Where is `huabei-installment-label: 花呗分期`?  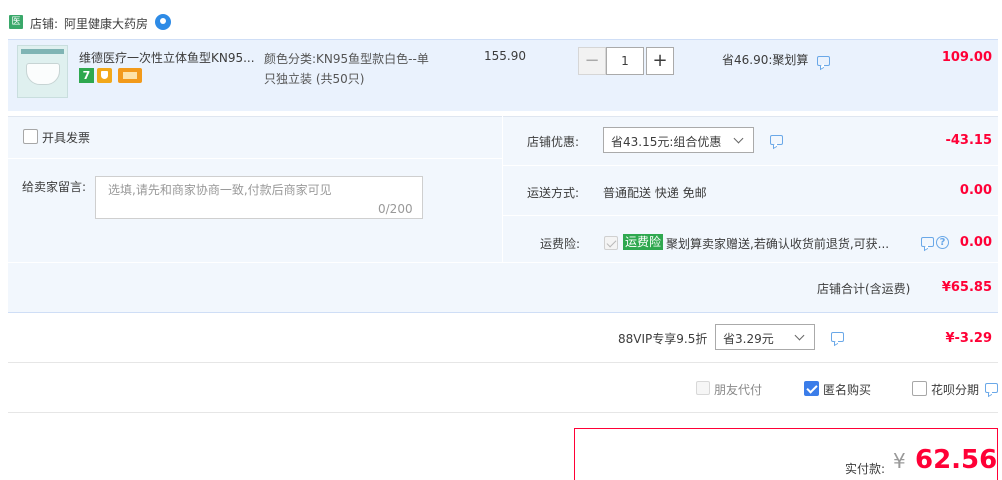 huabei-installment-label: 花呗分期 is located at coordinates (955, 389).